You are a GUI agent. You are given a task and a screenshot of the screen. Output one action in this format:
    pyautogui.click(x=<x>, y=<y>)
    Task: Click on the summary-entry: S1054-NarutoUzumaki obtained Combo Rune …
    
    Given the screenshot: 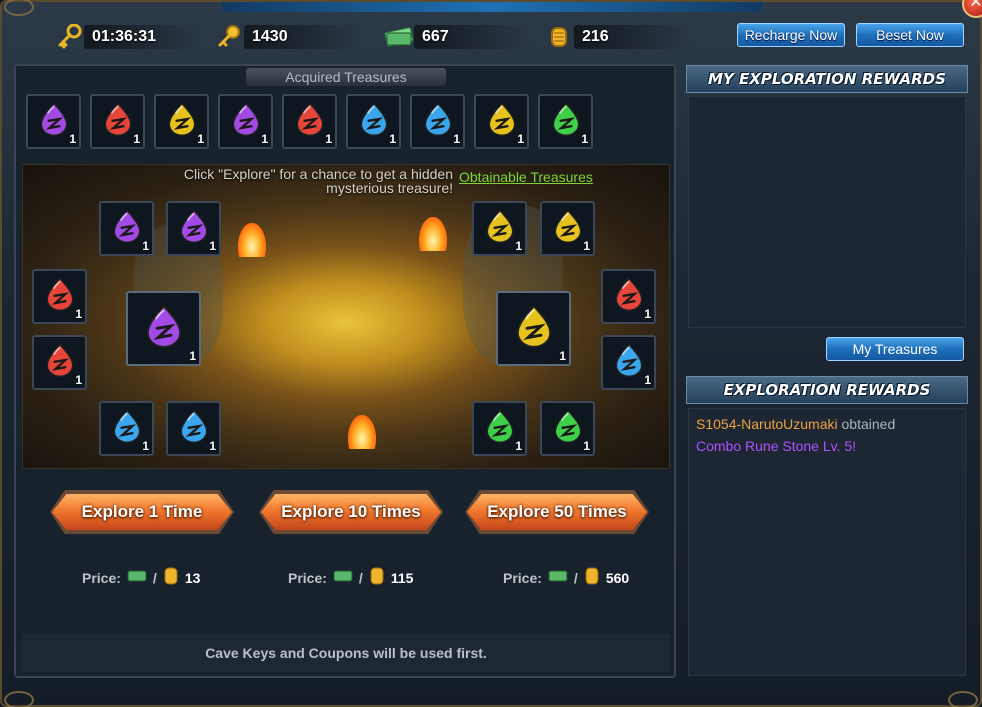 What is the action you would take?
    pyautogui.click(x=827, y=435)
    